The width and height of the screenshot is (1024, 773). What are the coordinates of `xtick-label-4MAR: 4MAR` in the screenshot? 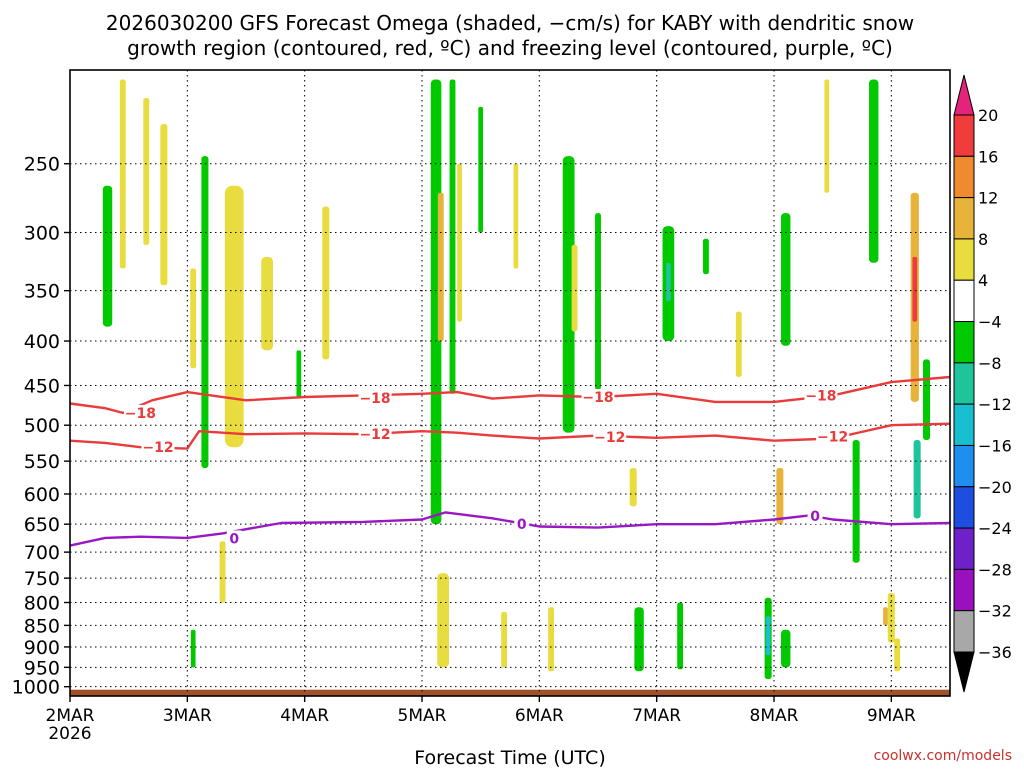 It's located at (304, 716).